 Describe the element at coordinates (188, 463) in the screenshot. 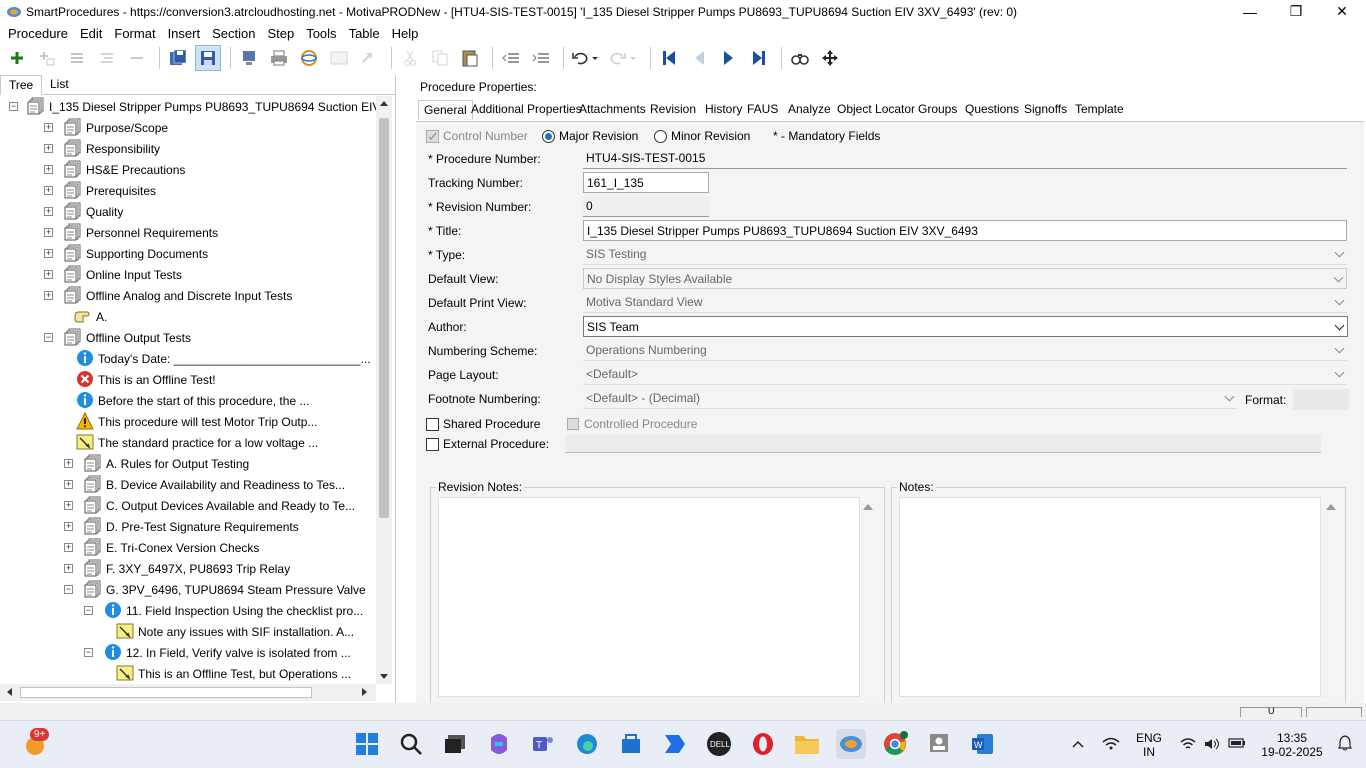

I see `tree-node: + A. Rules for Output Testing` at that location.